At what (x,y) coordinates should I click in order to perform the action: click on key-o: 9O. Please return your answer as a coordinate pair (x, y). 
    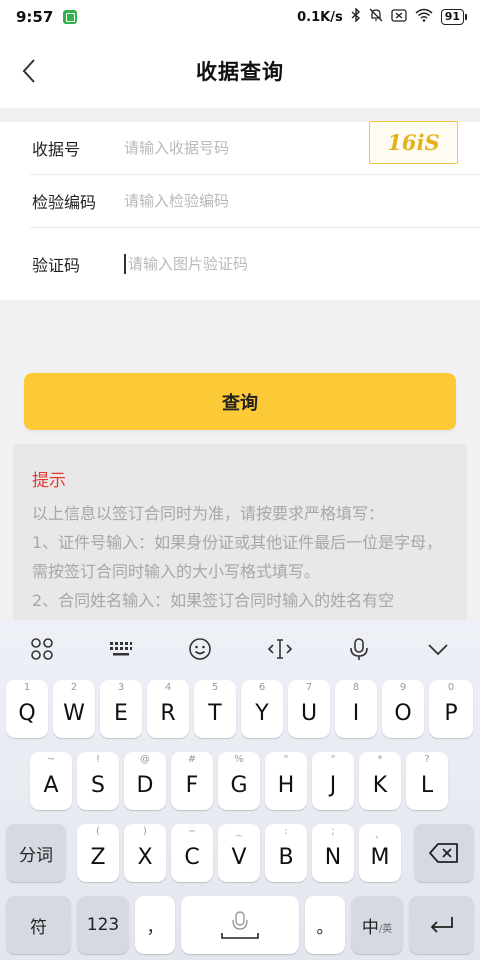
    Looking at the image, I should click on (403, 709).